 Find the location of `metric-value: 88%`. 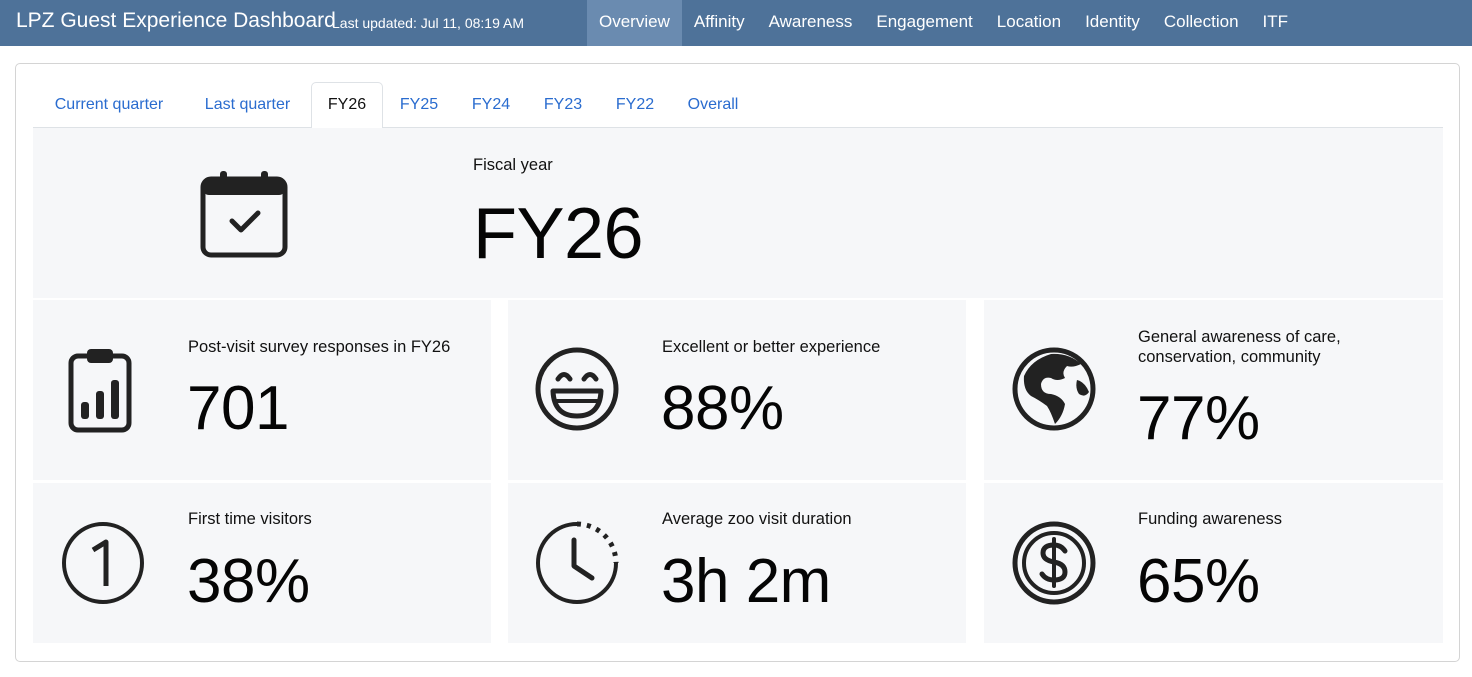

metric-value: 88% is located at coordinates (722, 408).